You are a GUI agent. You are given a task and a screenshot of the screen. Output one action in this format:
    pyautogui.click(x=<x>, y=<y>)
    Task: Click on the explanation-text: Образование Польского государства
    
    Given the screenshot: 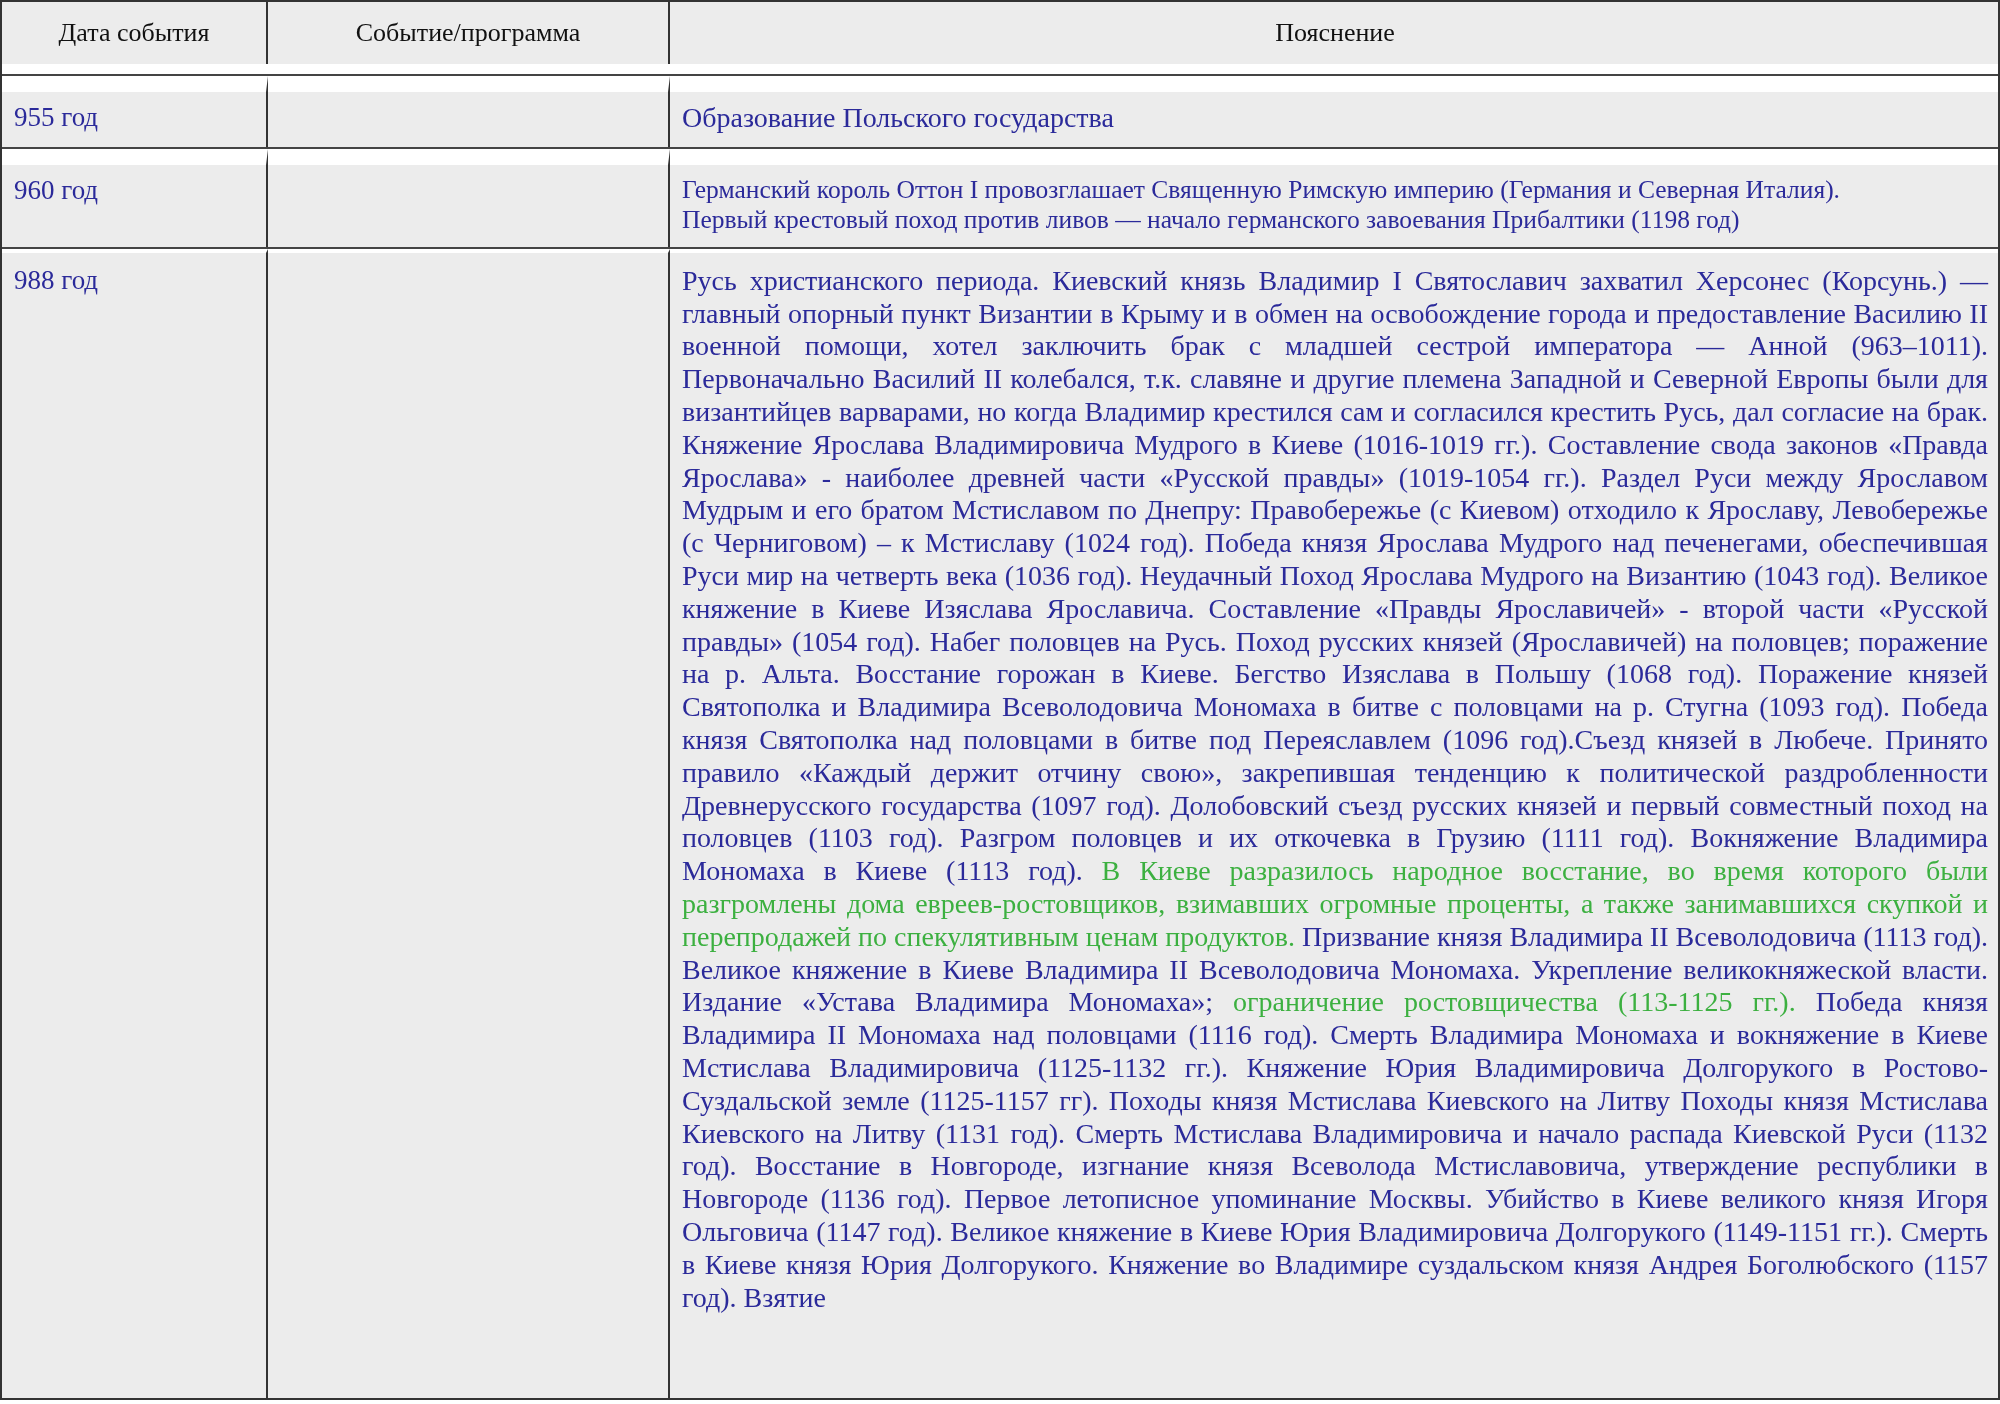 What is the action you would take?
    pyautogui.click(x=898, y=118)
    